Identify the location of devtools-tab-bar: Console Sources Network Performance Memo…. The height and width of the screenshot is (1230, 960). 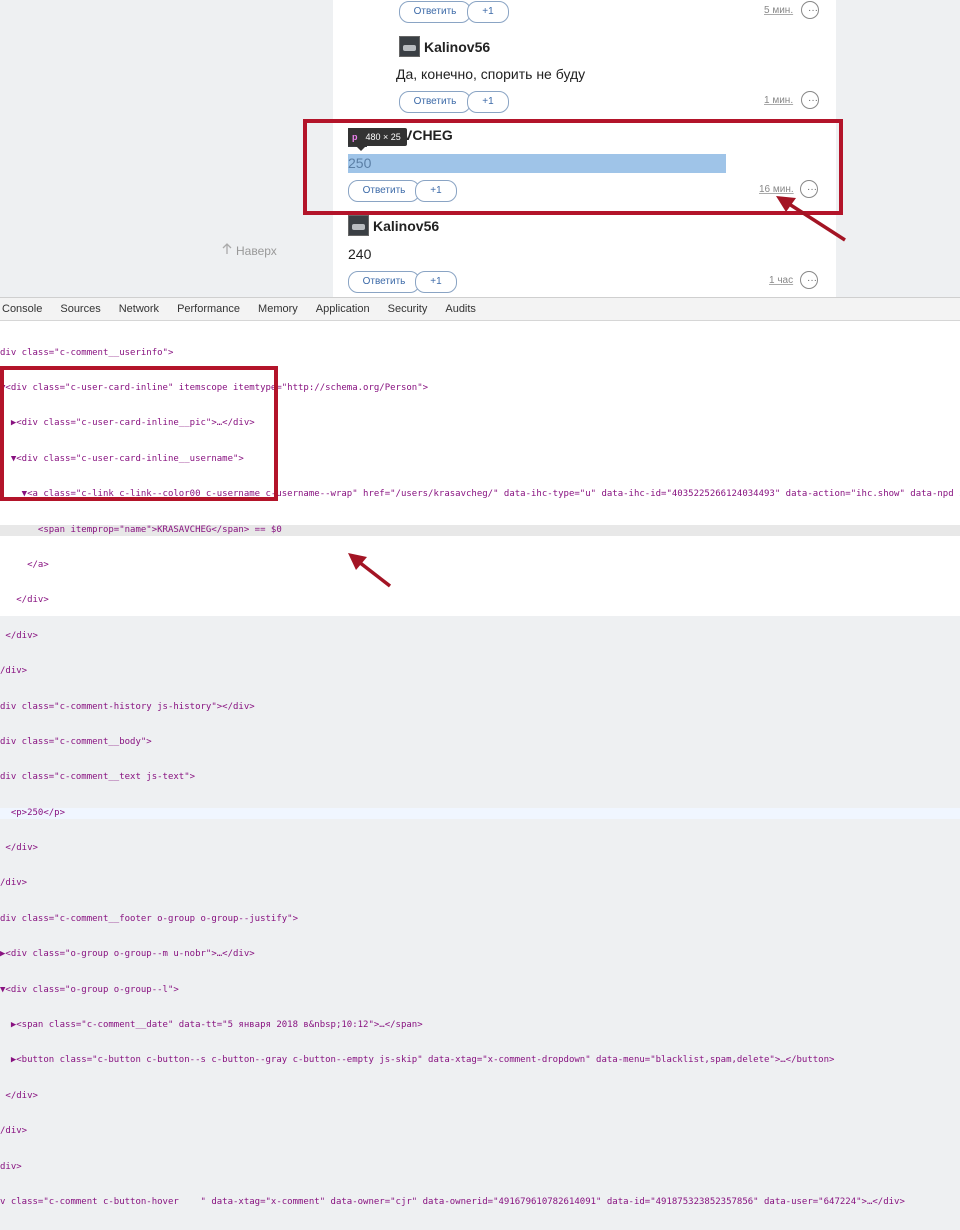
(480, 309).